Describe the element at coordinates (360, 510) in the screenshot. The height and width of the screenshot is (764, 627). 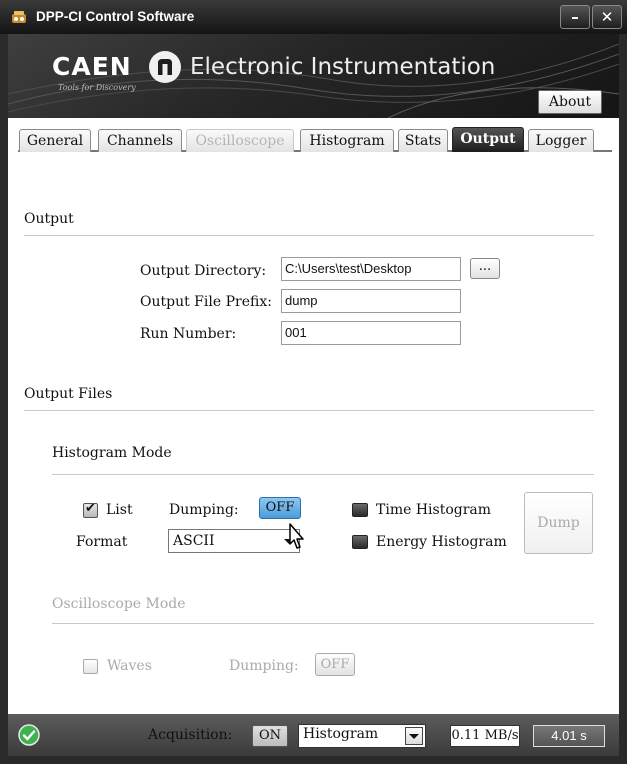
I see `time-histogram-indicator` at that location.